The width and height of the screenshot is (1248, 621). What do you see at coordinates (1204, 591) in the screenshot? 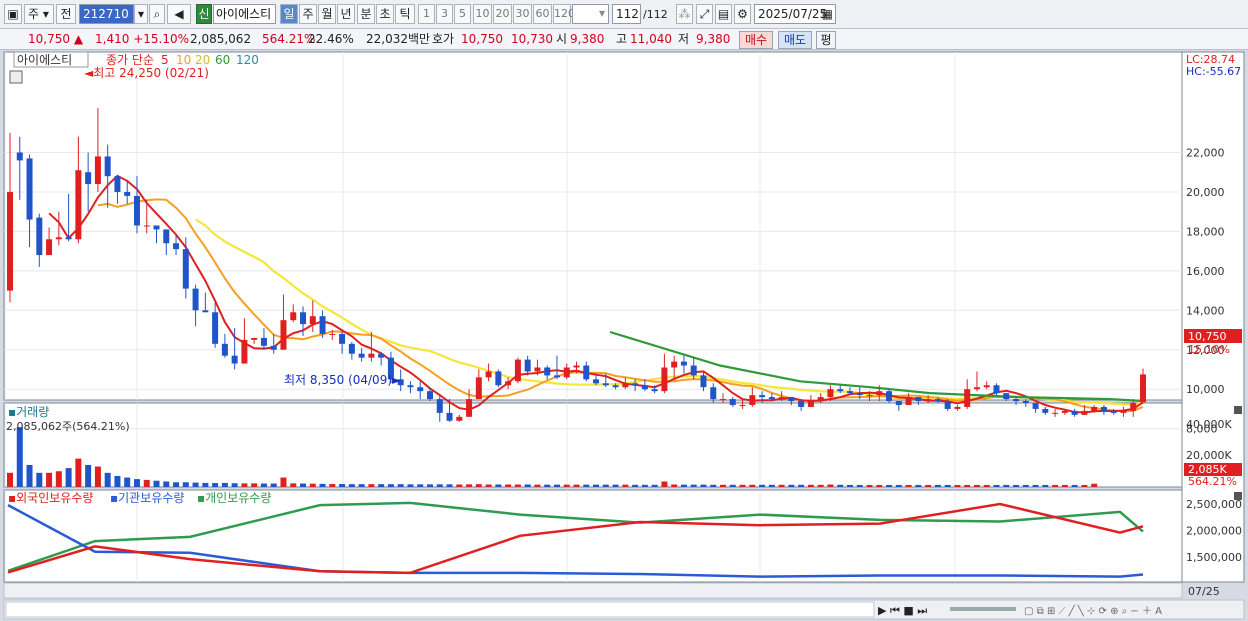
I see `x-axis-date-tag: 07/25` at bounding box center [1204, 591].